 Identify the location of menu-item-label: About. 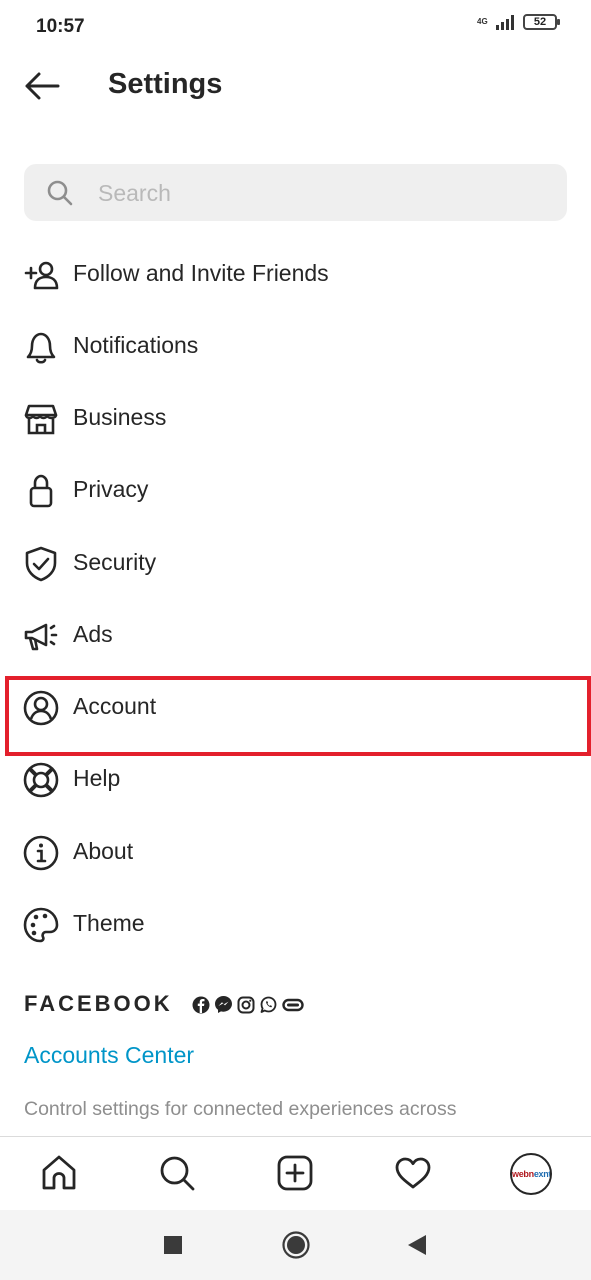
(103, 851).